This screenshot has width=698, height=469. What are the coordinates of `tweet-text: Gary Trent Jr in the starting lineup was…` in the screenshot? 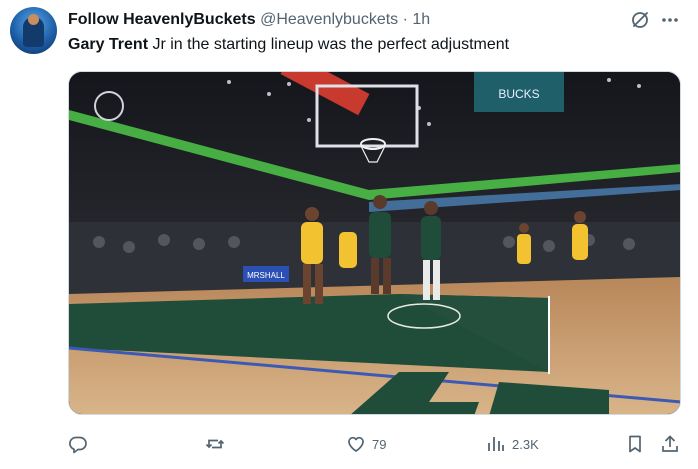 It's located at (288, 45).